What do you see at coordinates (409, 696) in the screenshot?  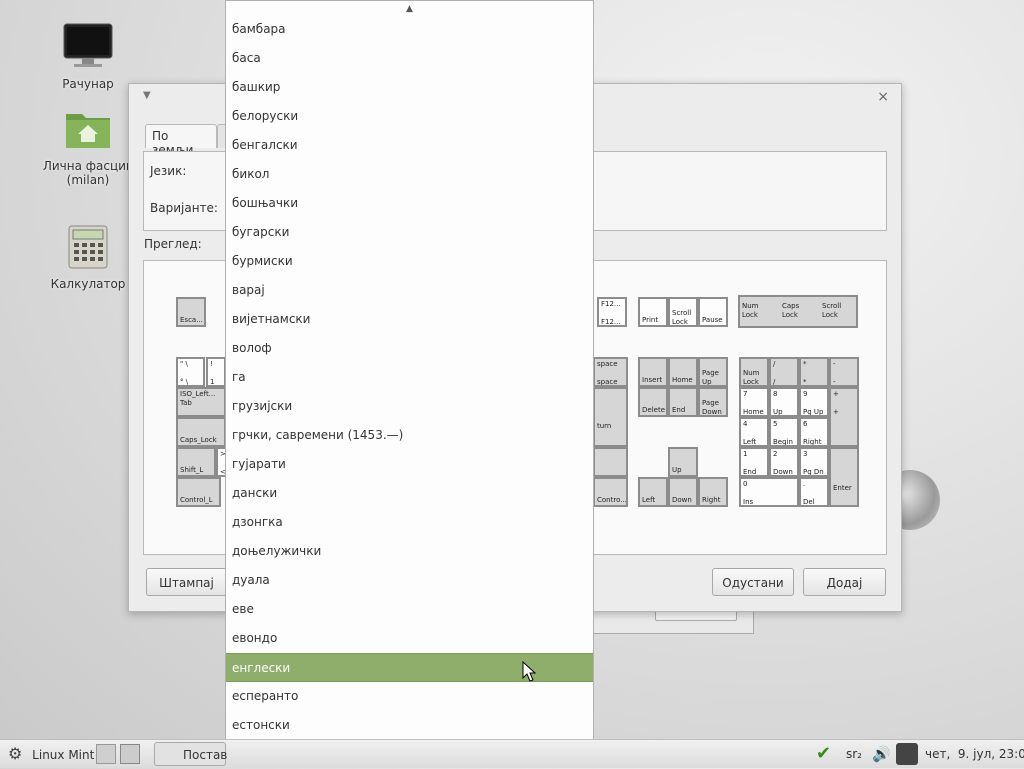 I see `dropdown-item: есперанто` at bounding box center [409, 696].